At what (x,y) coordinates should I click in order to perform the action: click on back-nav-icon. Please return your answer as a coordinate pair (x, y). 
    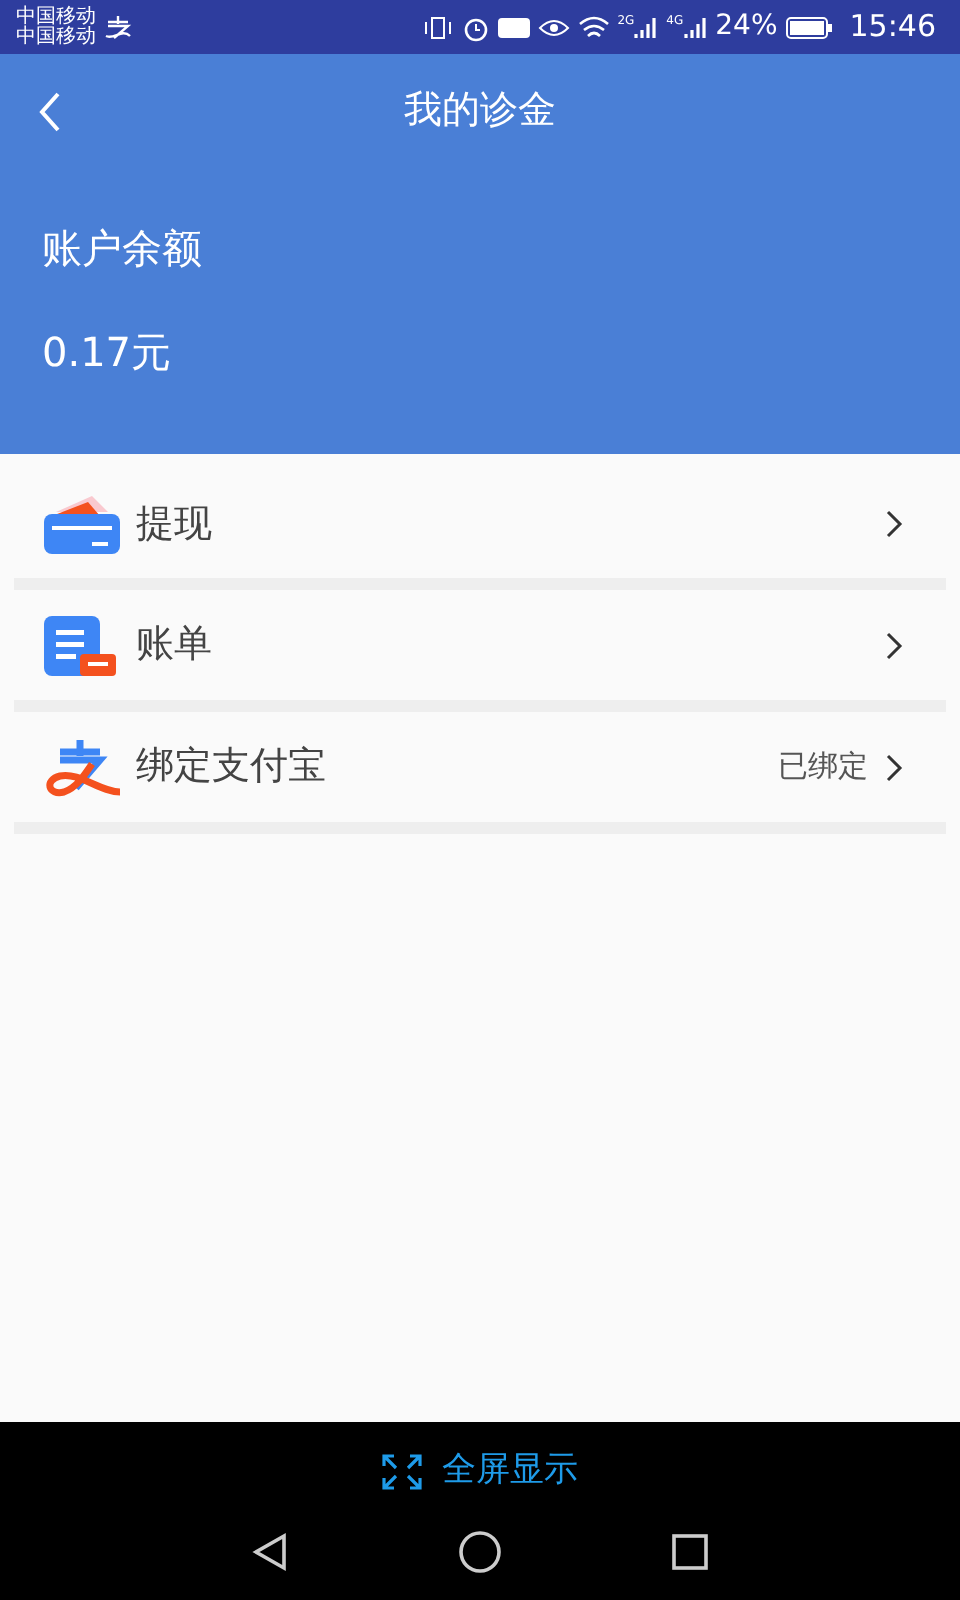
    Looking at the image, I should click on (270, 1551).